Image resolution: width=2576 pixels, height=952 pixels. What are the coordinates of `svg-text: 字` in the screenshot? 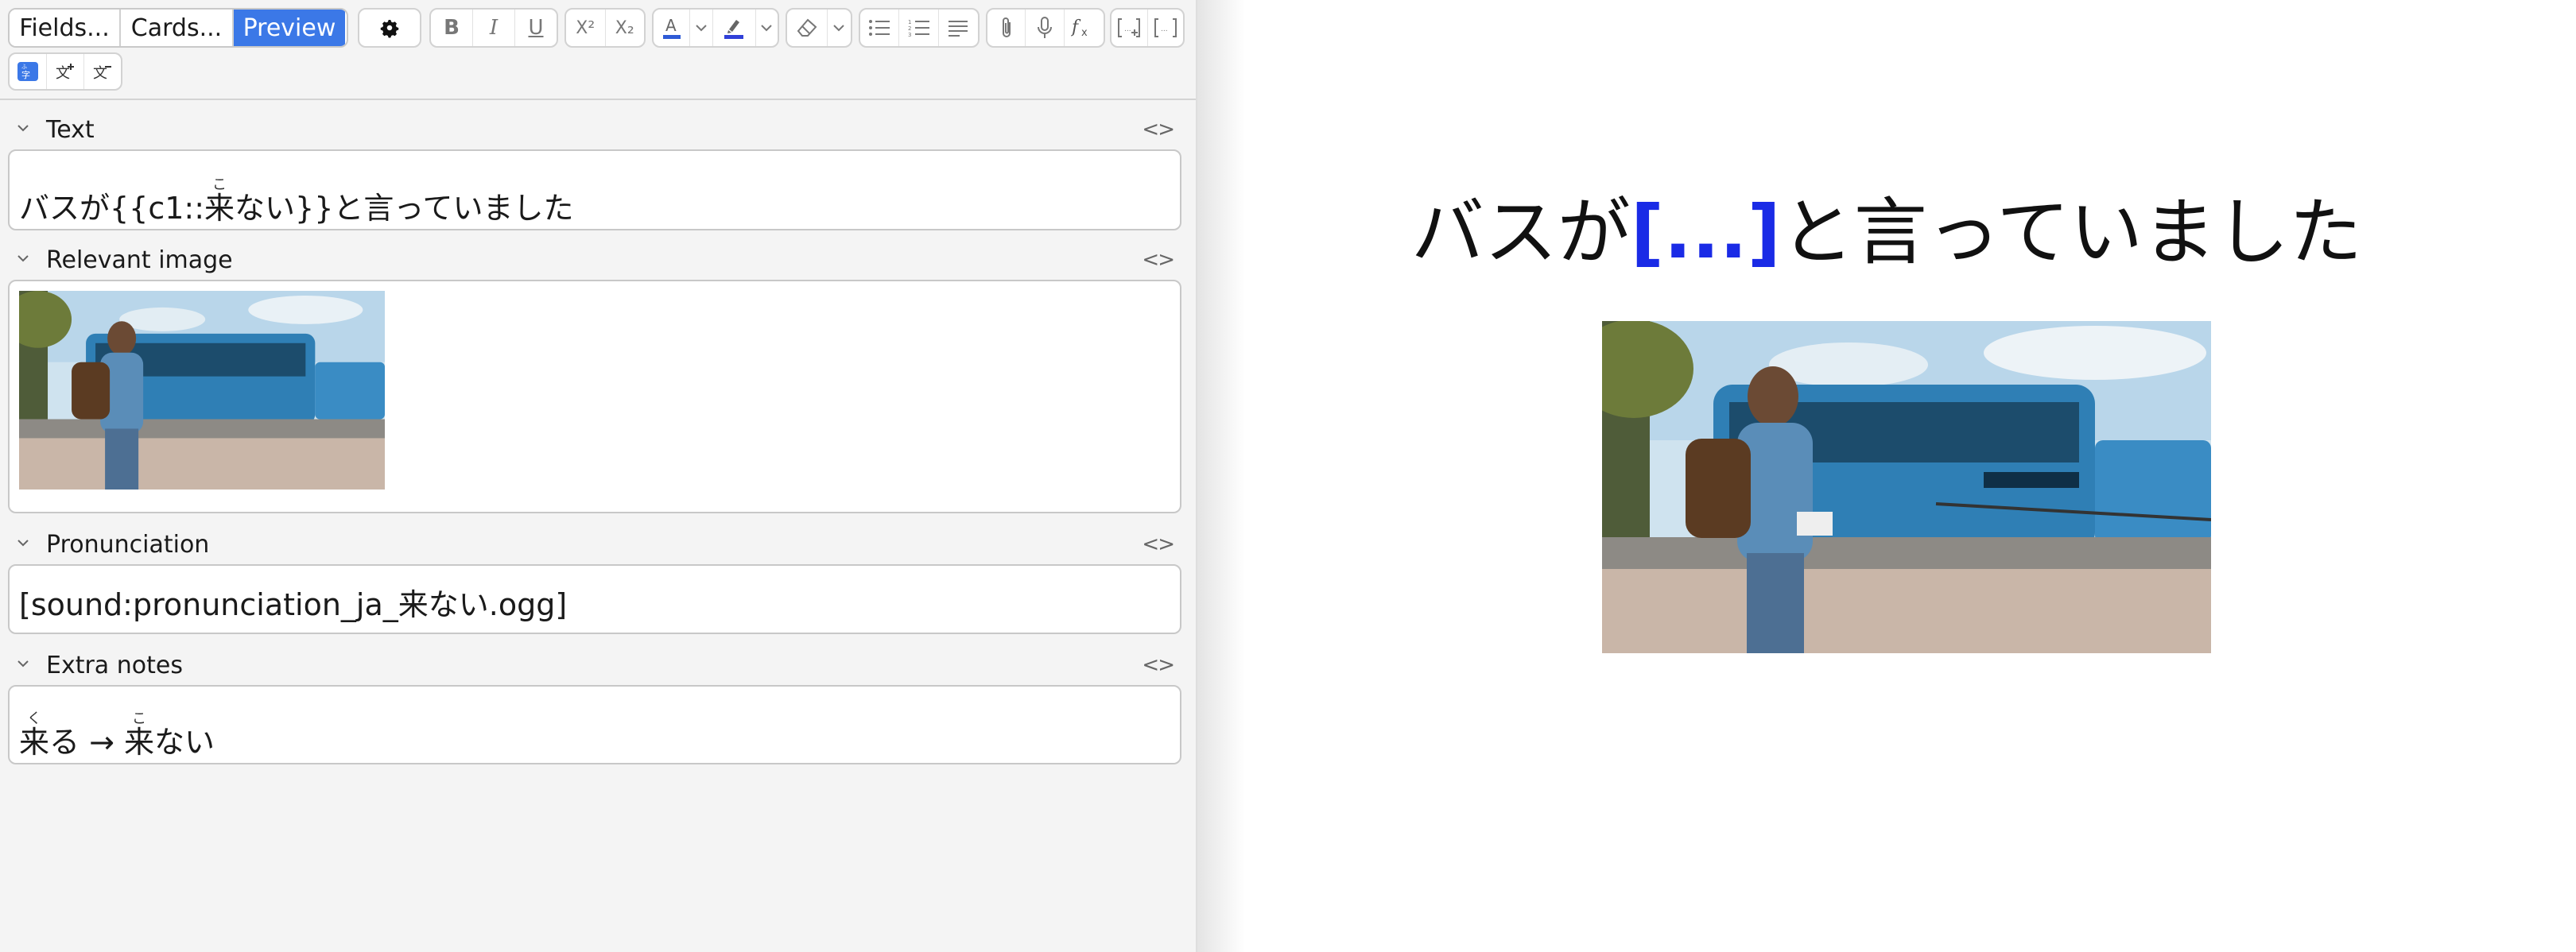 It's located at (25, 74).